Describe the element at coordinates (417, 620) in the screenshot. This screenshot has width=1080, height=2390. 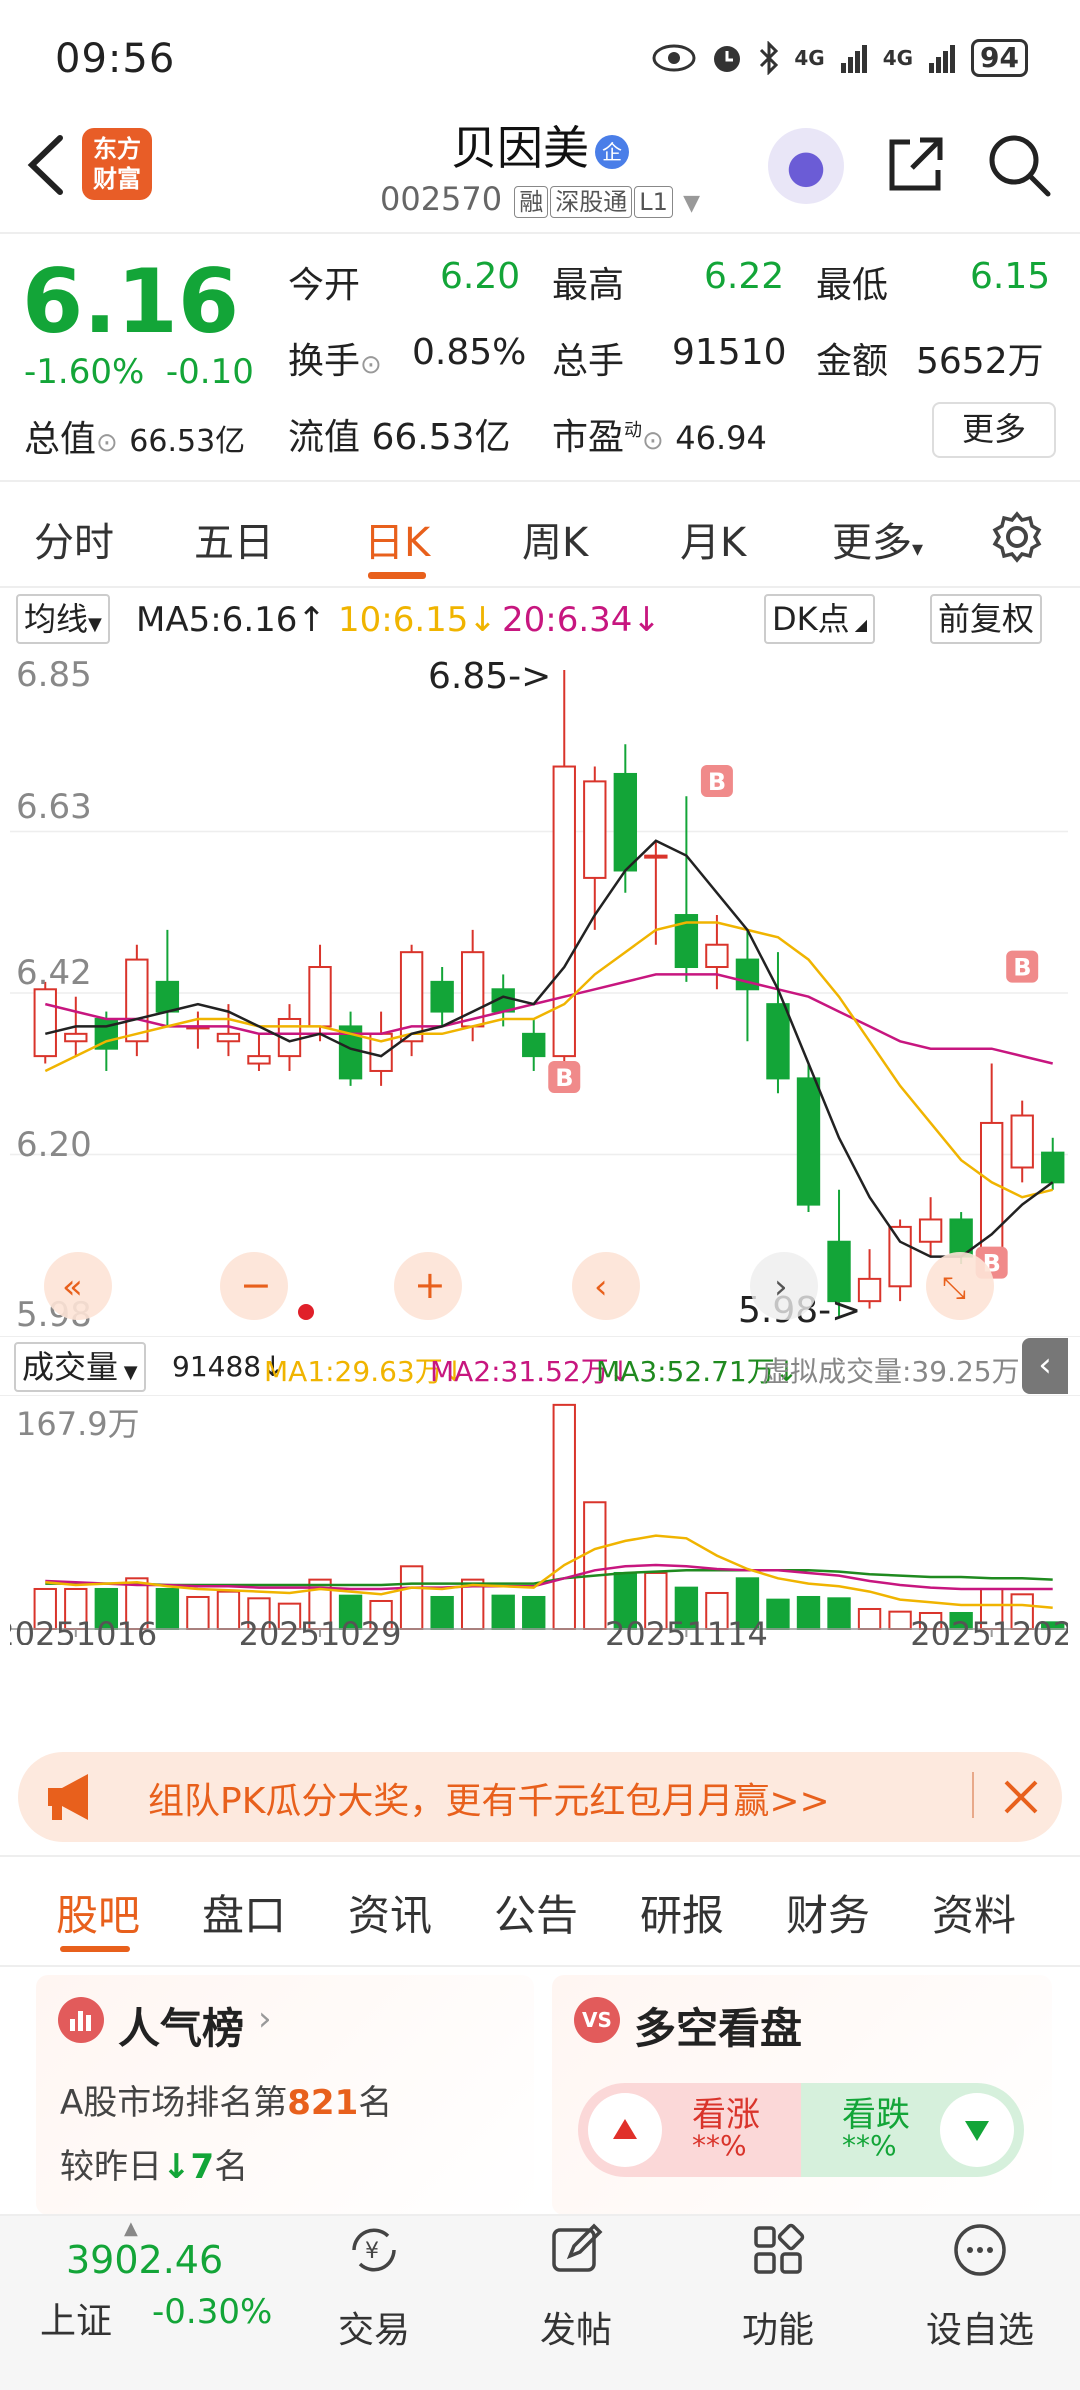
I see `ma10-value: 10:6.15↓` at that location.